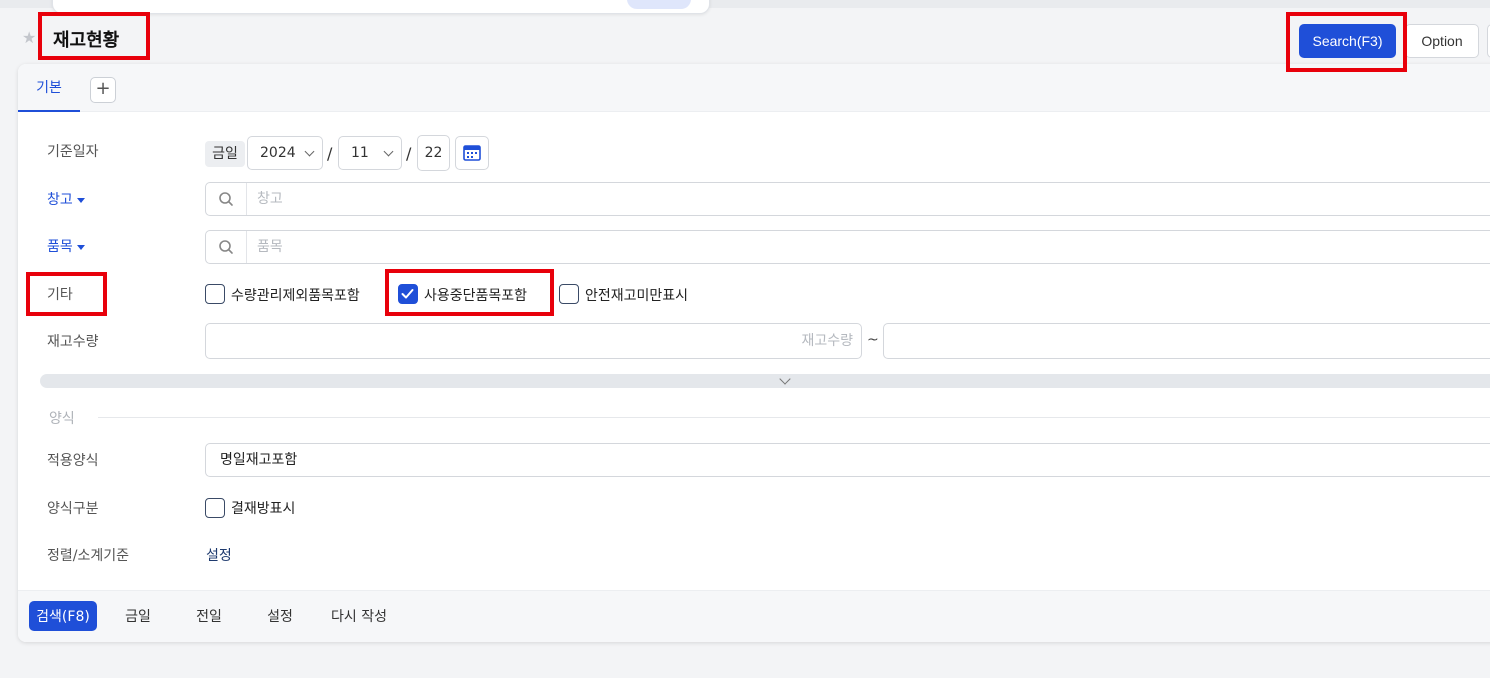 The height and width of the screenshot is (678, 1490). What do you see at coordinates (280, 616) in the screenshot?
I see `settings-button: 설정` at bounding box center [280, 616].